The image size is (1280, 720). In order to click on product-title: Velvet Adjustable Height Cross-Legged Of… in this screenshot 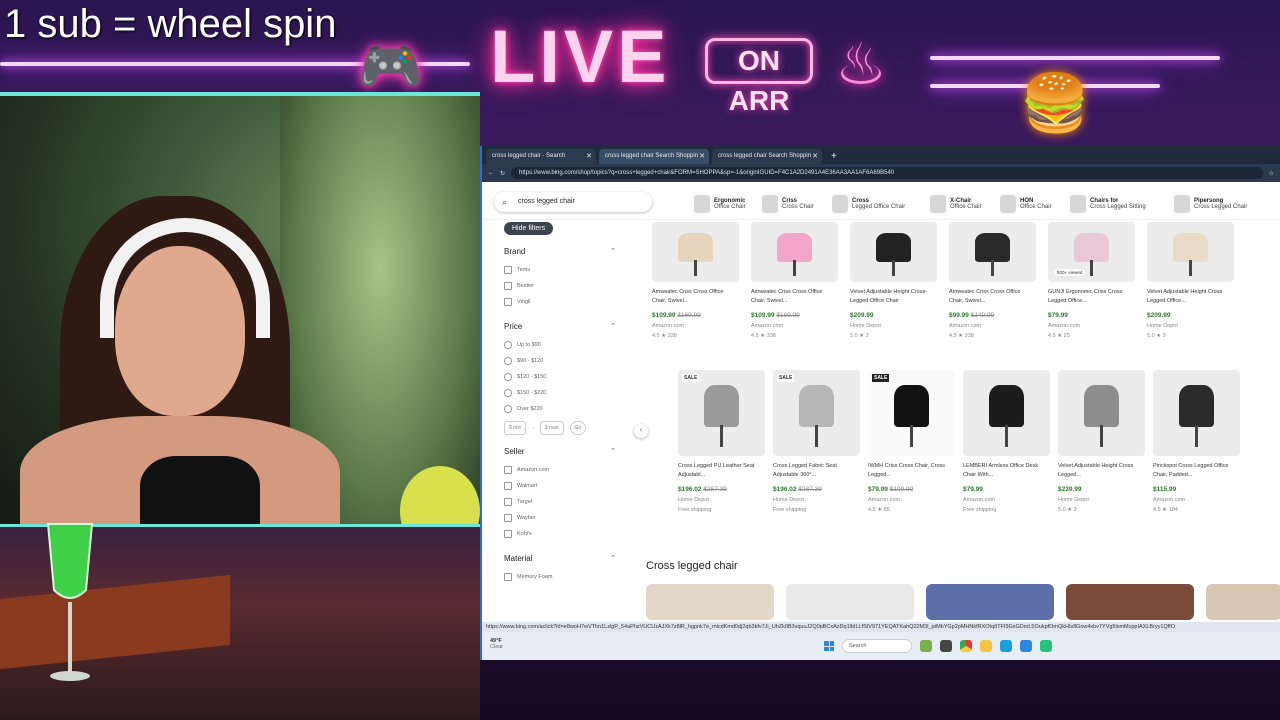, I will do `click(889, 296)`.